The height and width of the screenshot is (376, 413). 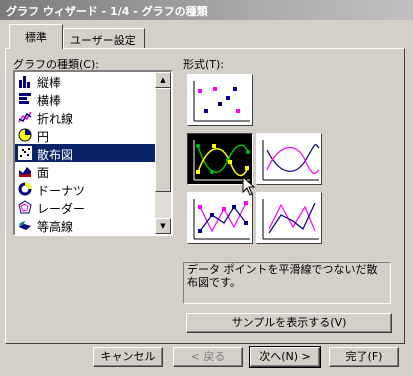 I want to click on description-text: データ ポイントを平滑線でつないだ散布図です。, so click(x=282, y=276).